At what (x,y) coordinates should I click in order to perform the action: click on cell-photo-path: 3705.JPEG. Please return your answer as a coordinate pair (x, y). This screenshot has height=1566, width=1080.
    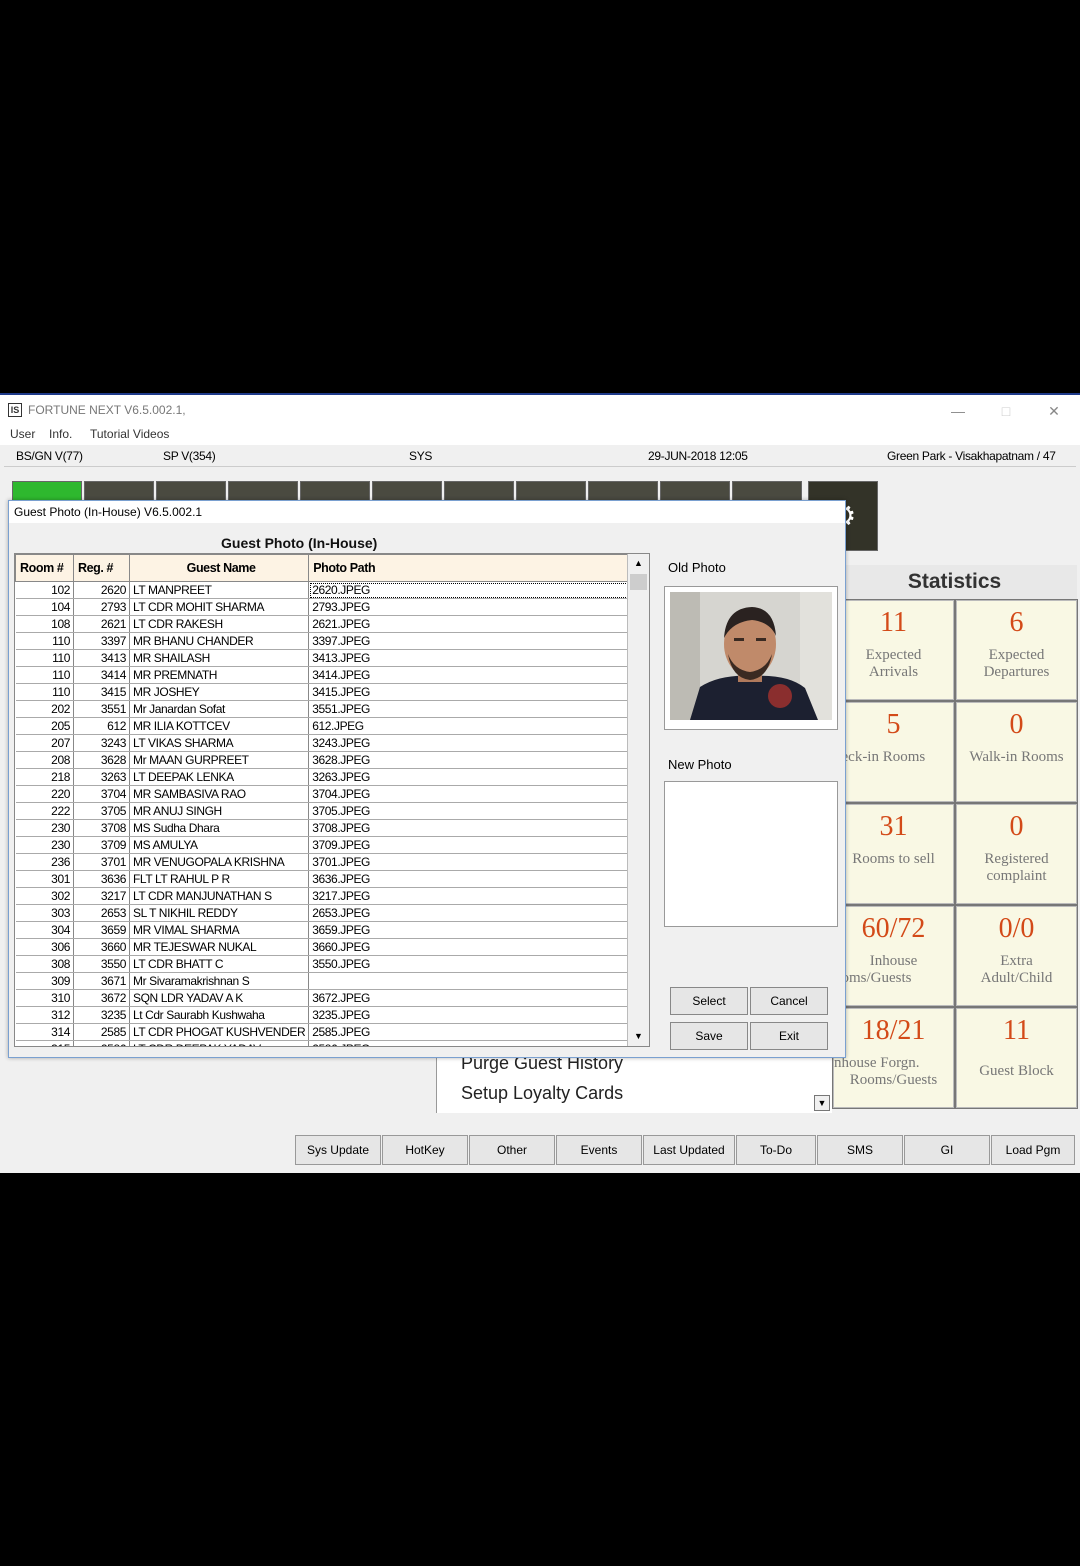
    Looking at the image, I should click on (470, 811).